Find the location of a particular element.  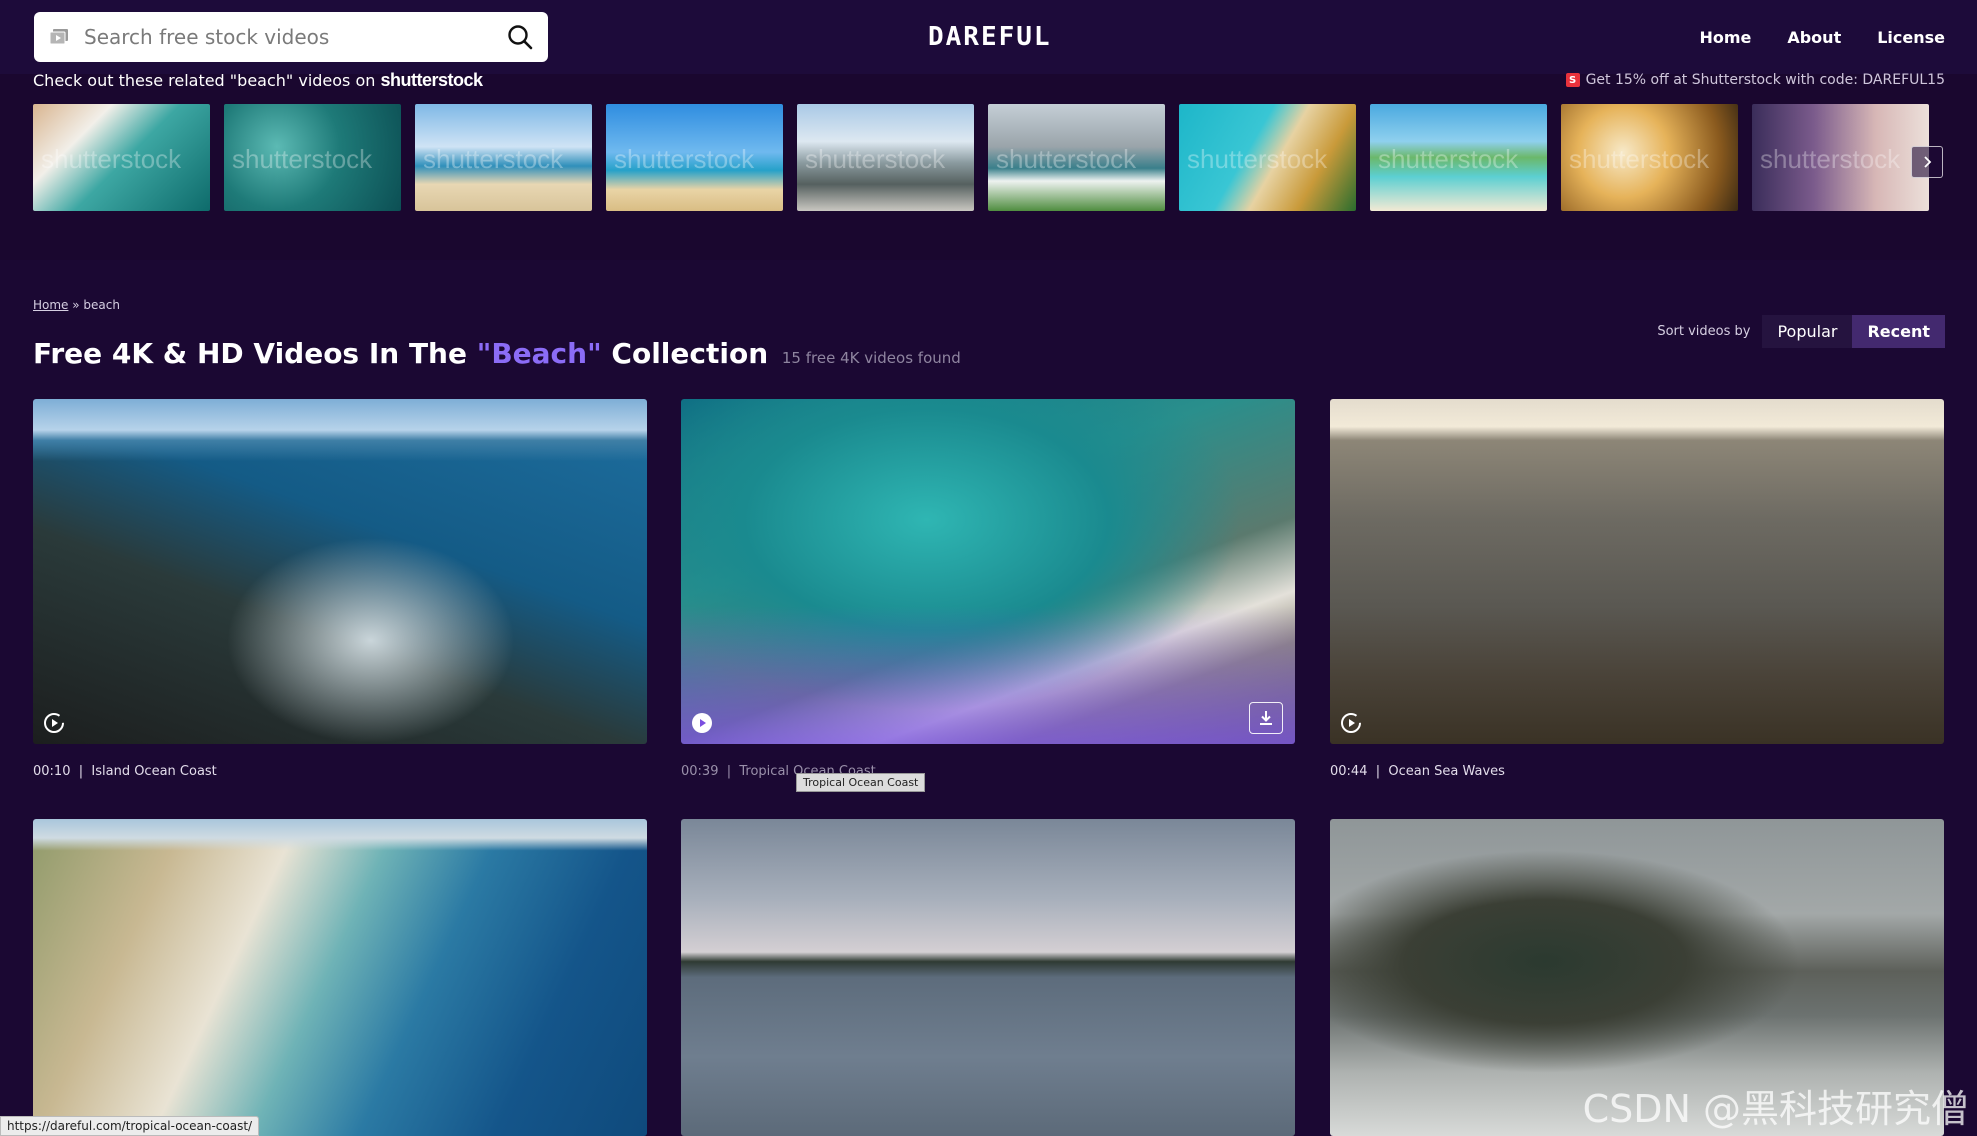

nav-about: About is located at coordinates (1814, 37).